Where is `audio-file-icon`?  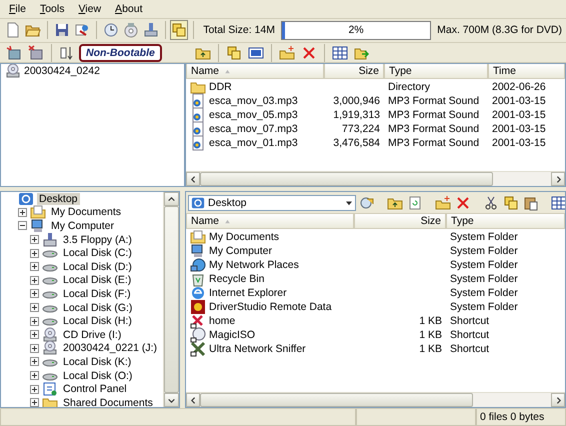 audio-file-icon is located at coordinates (198, 101).